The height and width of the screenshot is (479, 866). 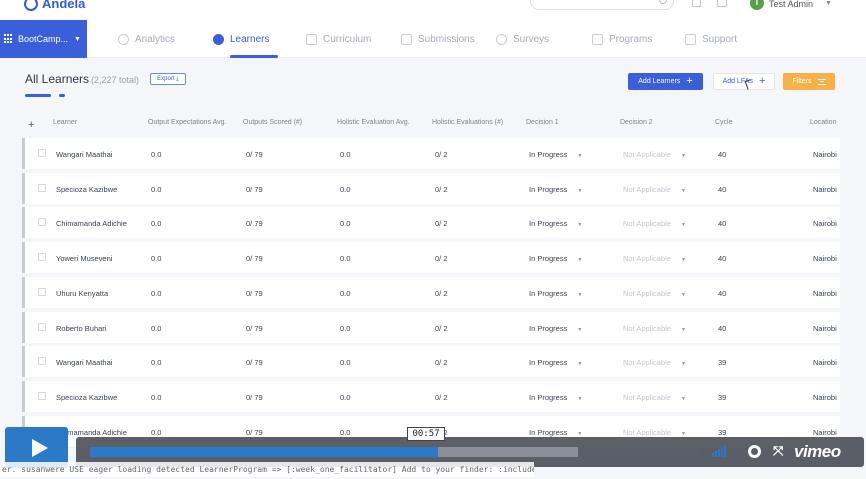 What do you see at coordinates (467, 122) in the screenshot?
I see `column-header-holistic-count: Holistic Evaluations (#)` at bounding box center [467, 122].